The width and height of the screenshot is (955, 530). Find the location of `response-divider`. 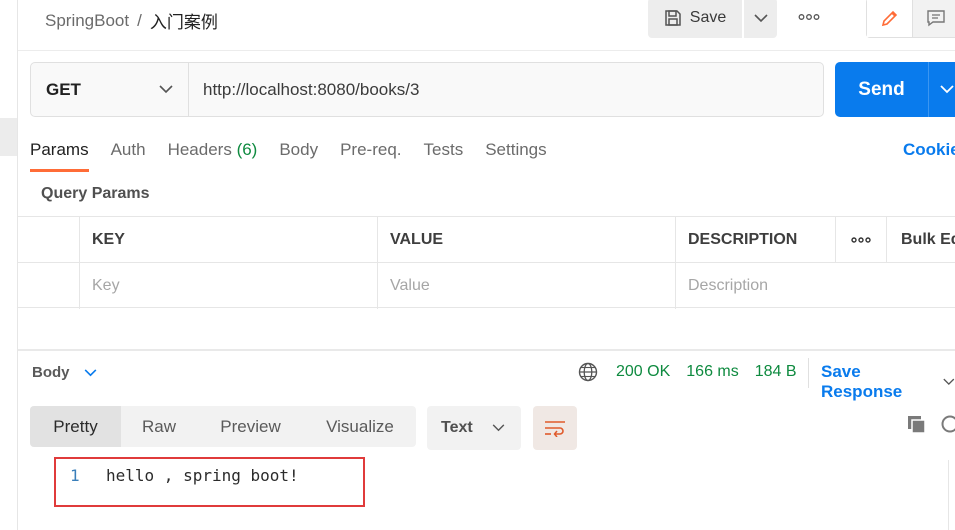

response-divider is located at coordinates (486, 350).